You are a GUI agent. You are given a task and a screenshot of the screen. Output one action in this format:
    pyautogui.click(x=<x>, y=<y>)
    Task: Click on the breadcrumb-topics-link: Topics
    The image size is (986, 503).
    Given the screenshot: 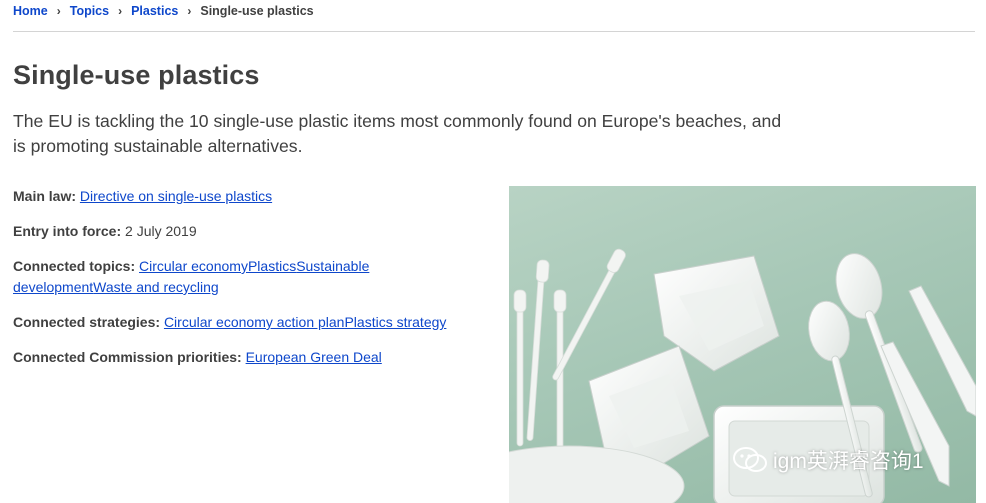 What is the action you would take?
    pyautogui.click(x=89, y=11)
    